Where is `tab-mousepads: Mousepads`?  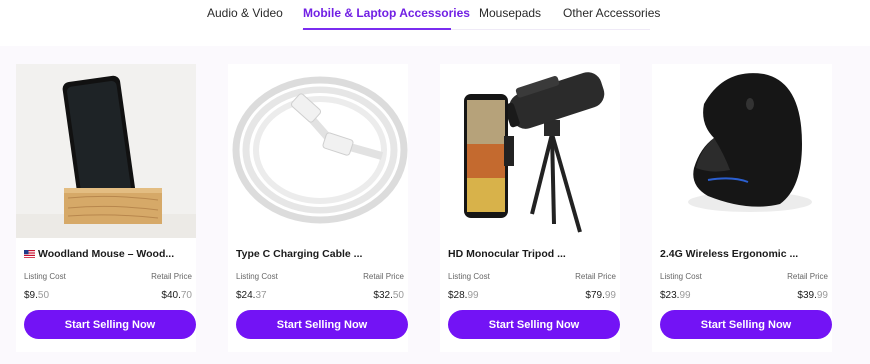
tab-mousepads: Mousepads is located at coordinates (510, 13).